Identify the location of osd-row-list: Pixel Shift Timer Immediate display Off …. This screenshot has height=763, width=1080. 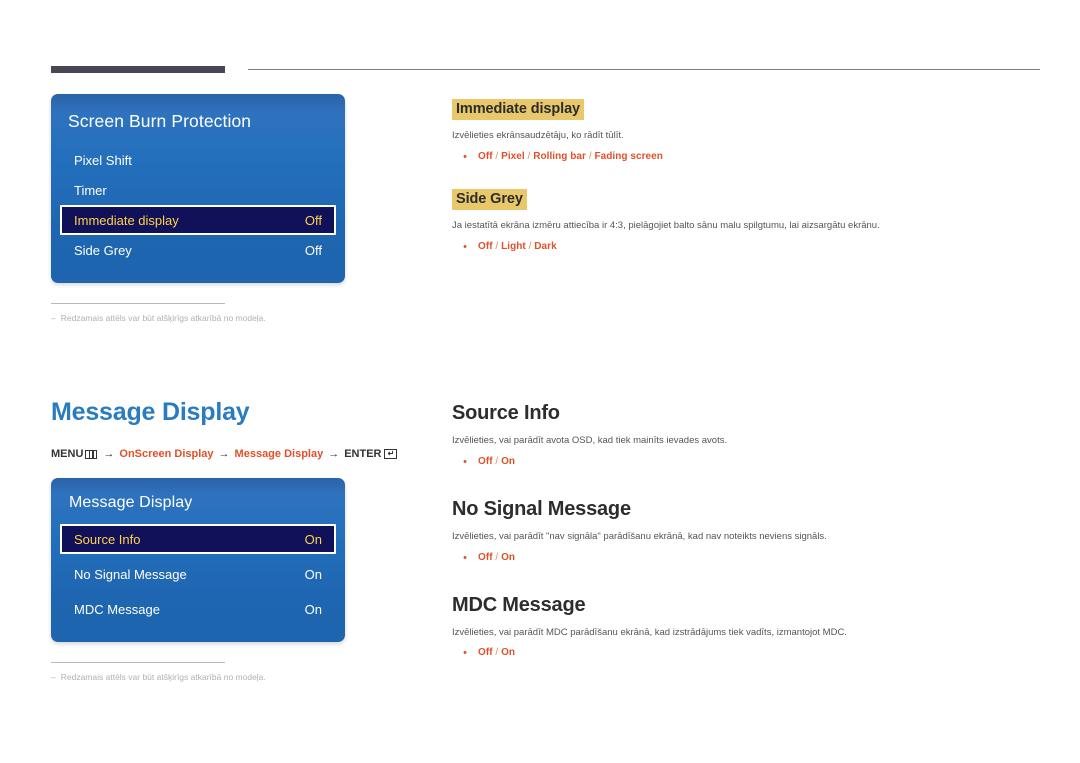
(198, 205).